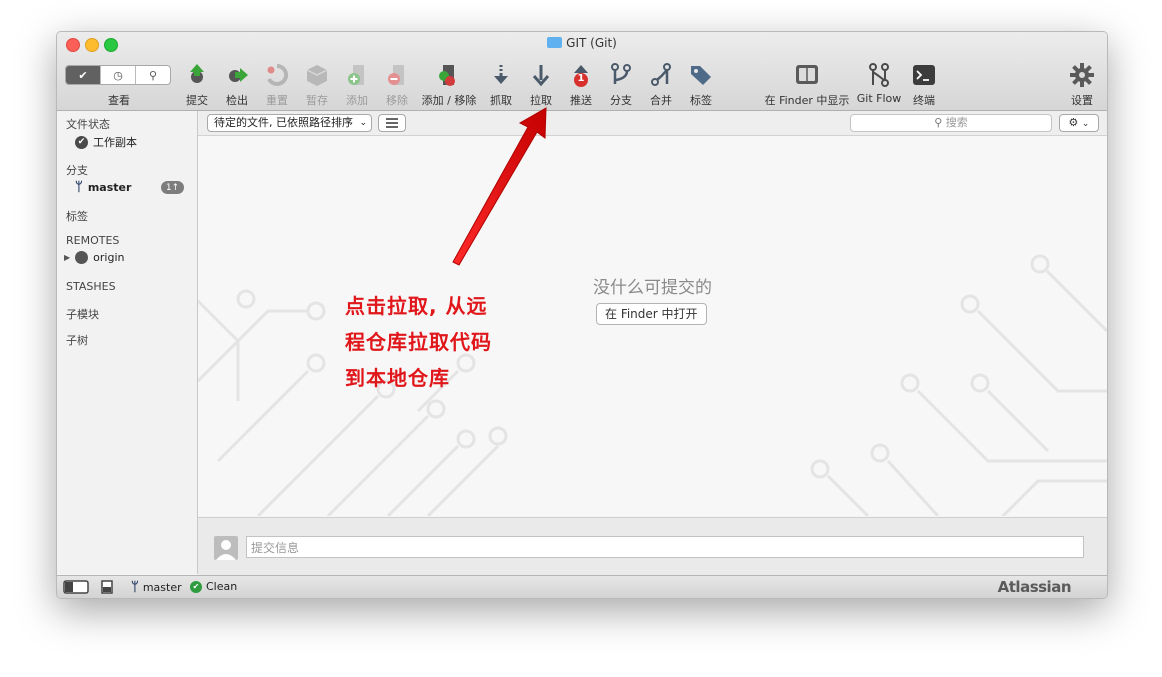 The height and width of the screenshot is (677, 1162). I want to click on git-flow-label: Git Flow, so click(879, 98).